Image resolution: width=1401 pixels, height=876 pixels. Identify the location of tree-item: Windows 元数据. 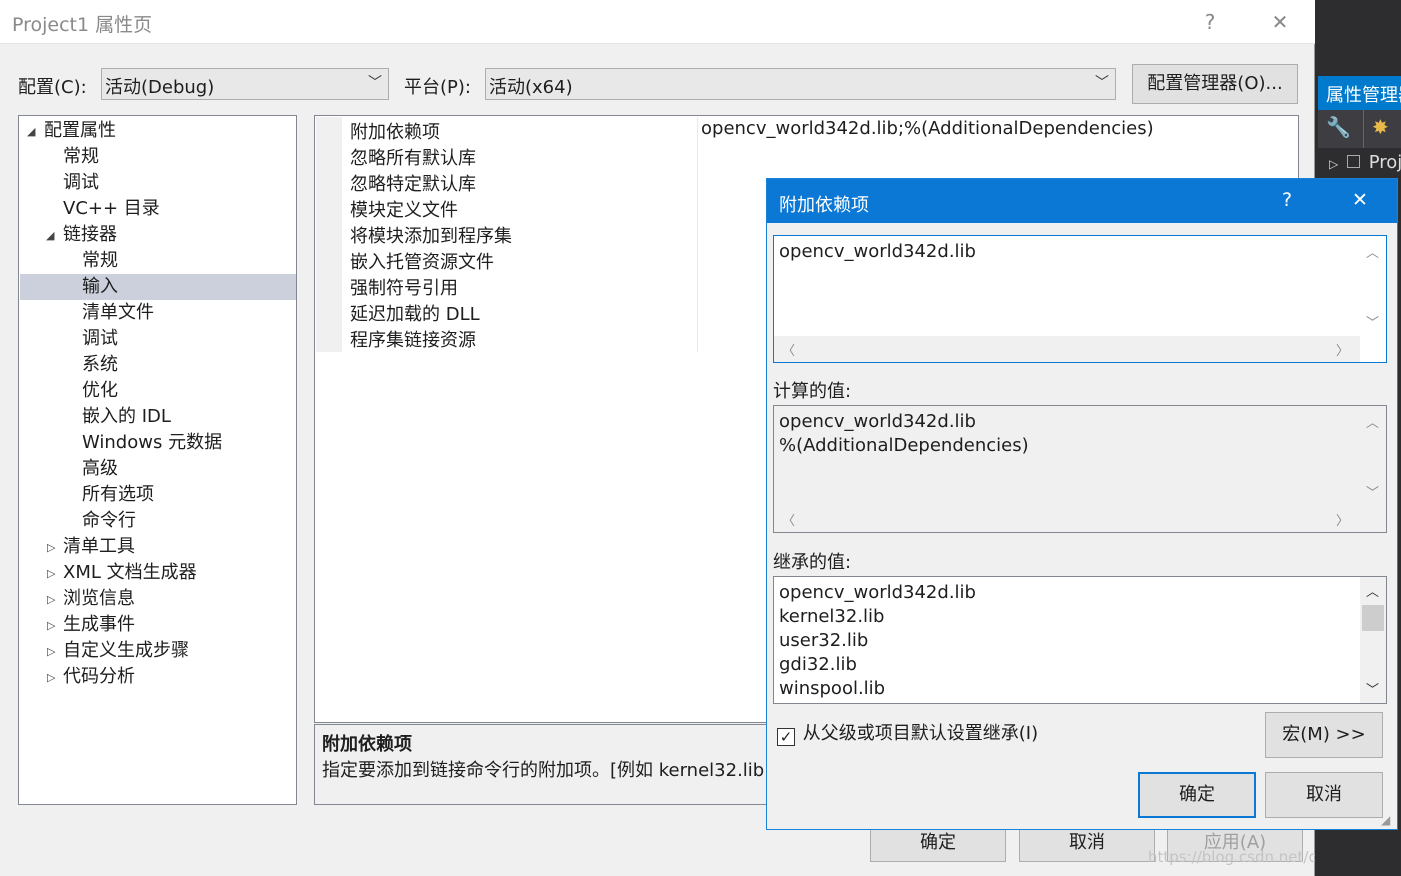
(152, 443).